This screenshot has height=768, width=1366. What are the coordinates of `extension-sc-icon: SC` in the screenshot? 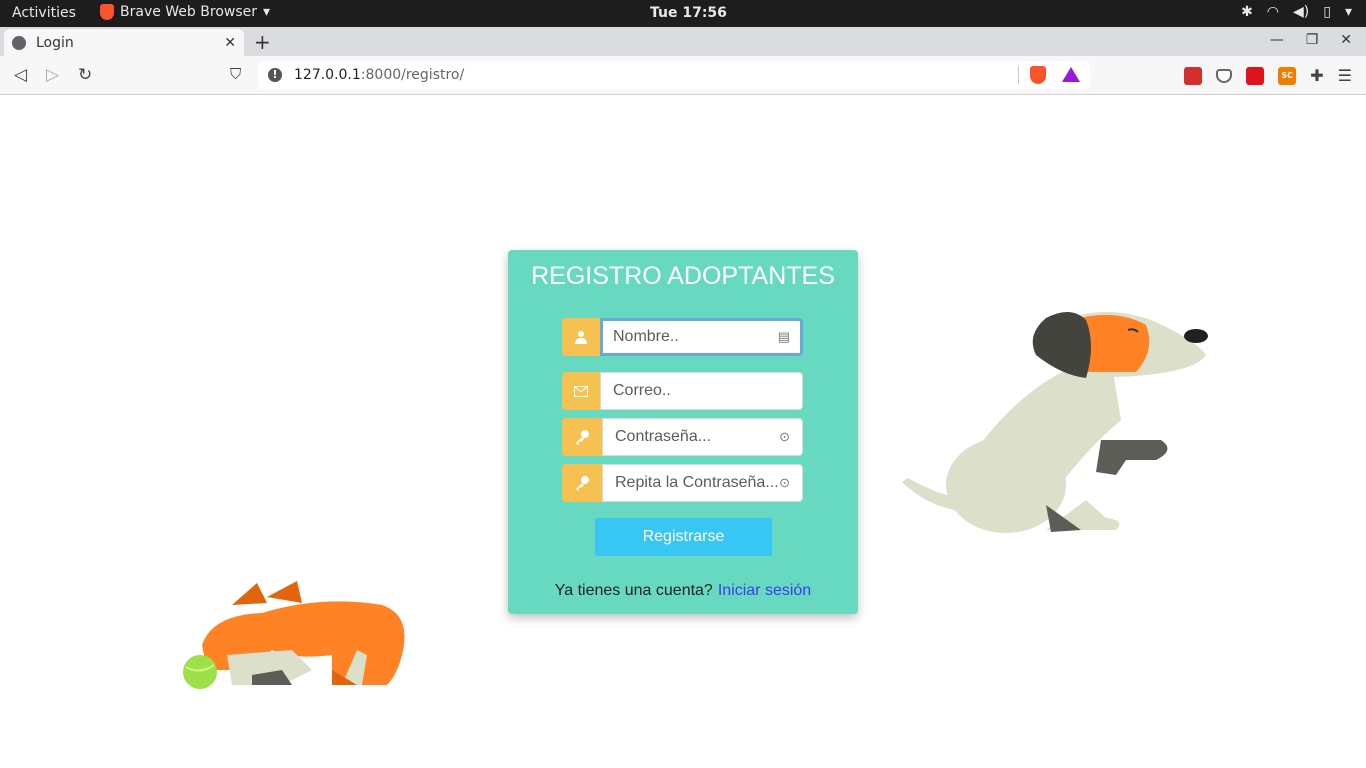 It's located at (1287, 75).